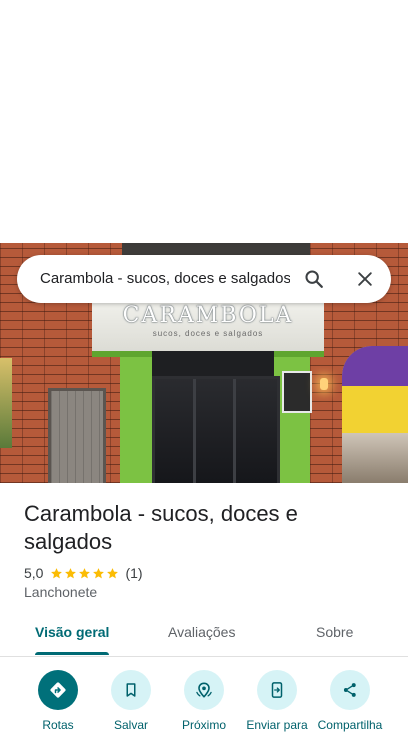 This screenshot has height=732, width=408. I want to click on wall-lamp, so click(324, 384).